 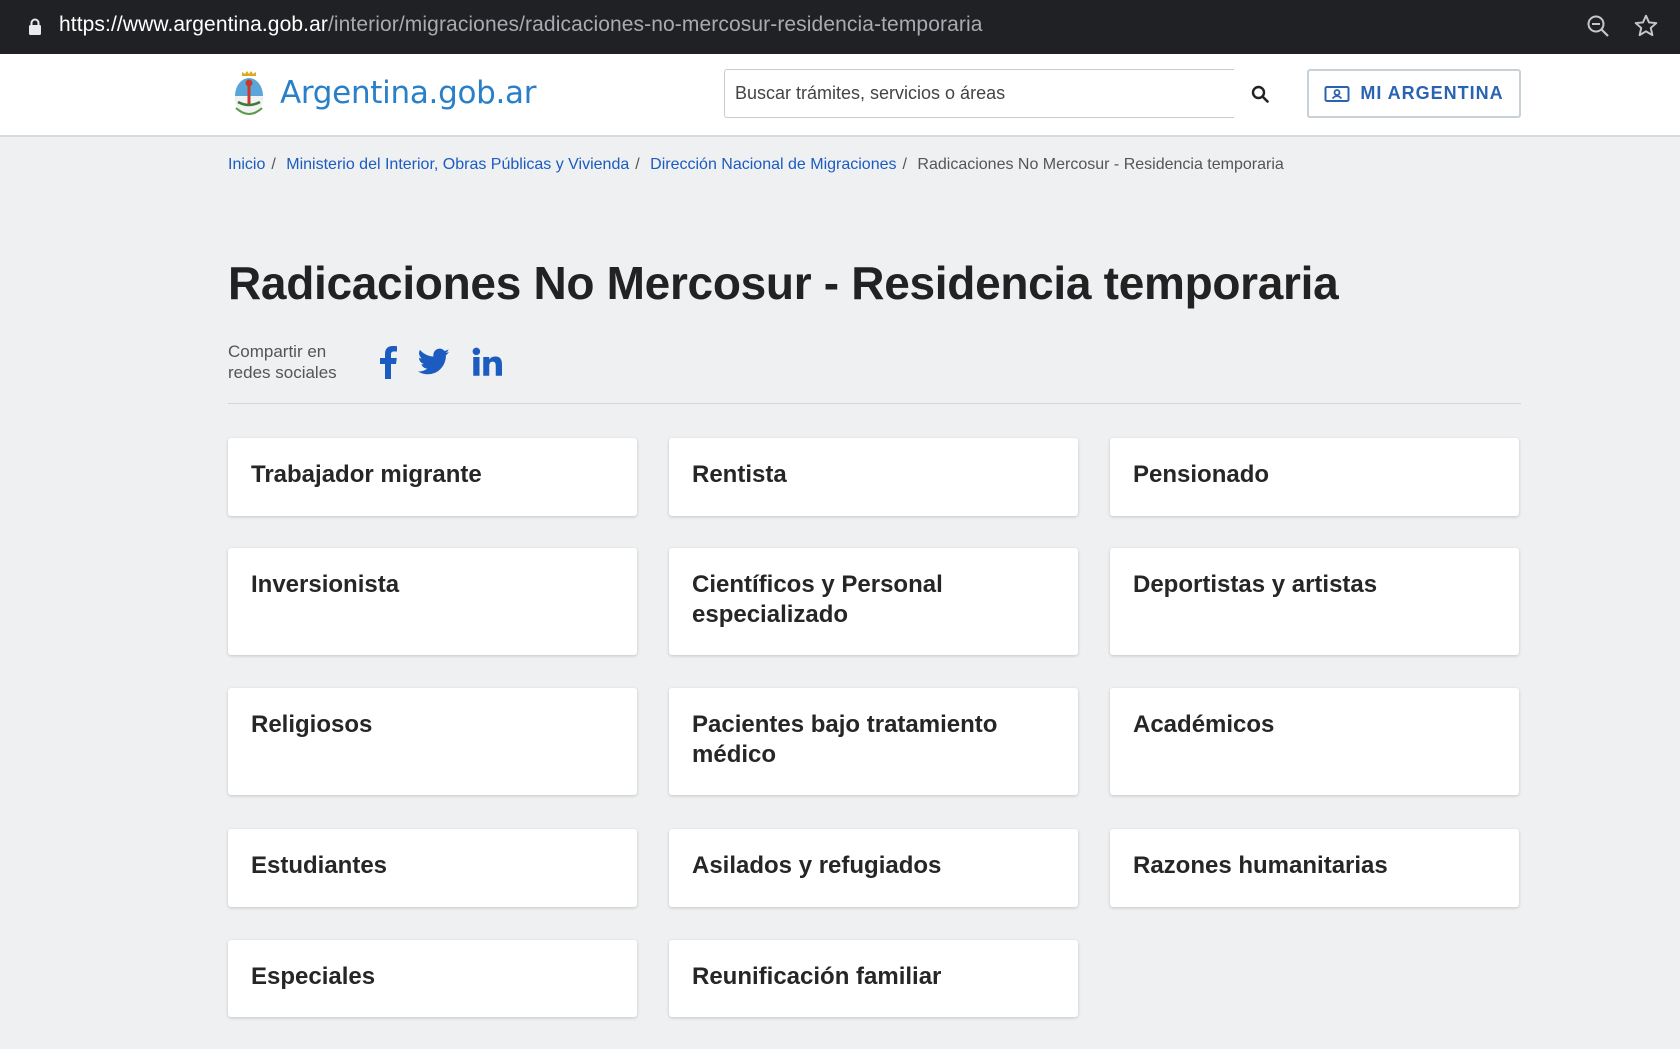 I want to click on site-header: Argentina.gob.ar MI ARGENTINA, so click(x=840, y=95).